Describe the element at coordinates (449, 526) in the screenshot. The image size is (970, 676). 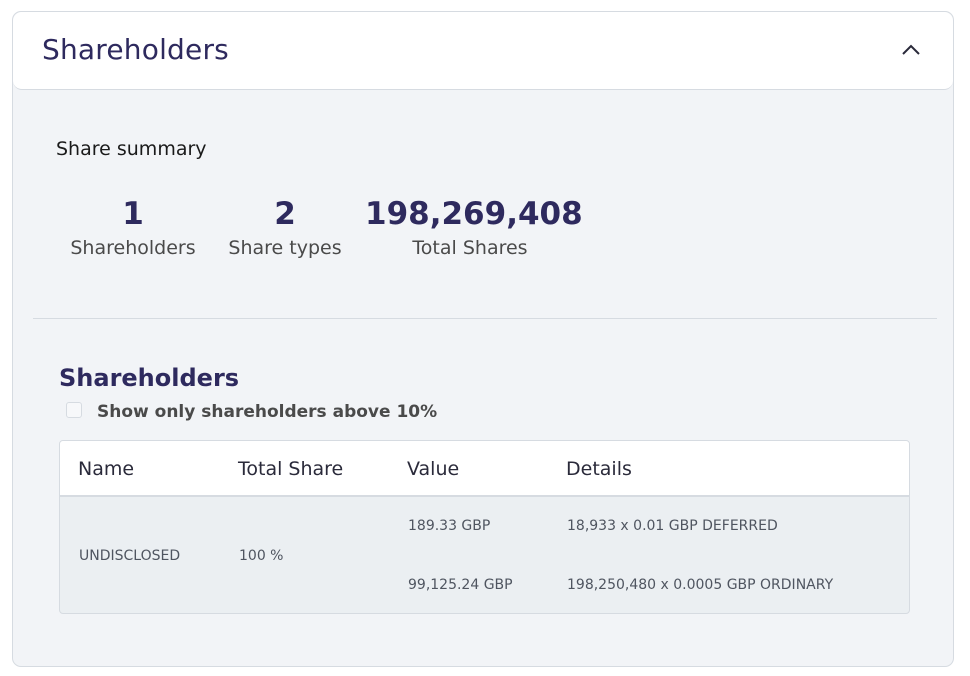
I see `cell-value: 189.33 GBP` at that location.